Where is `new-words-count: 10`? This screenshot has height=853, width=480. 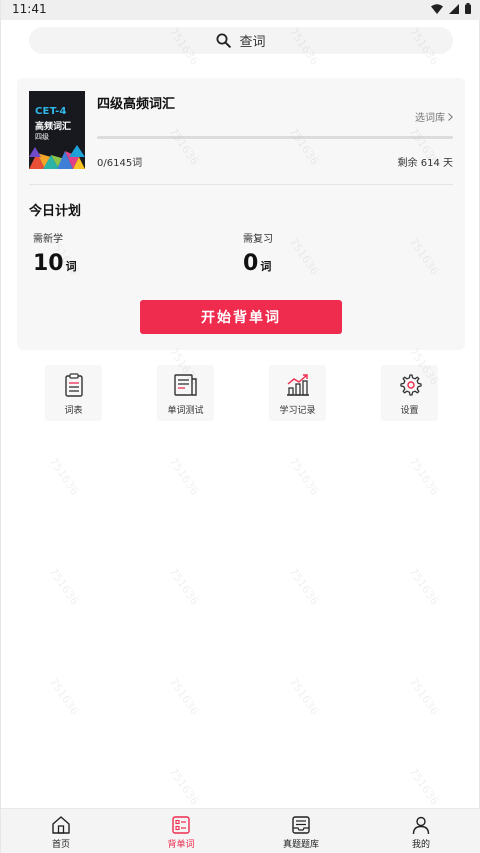 new-words-count: 10 is located at coordinates (48, 263).